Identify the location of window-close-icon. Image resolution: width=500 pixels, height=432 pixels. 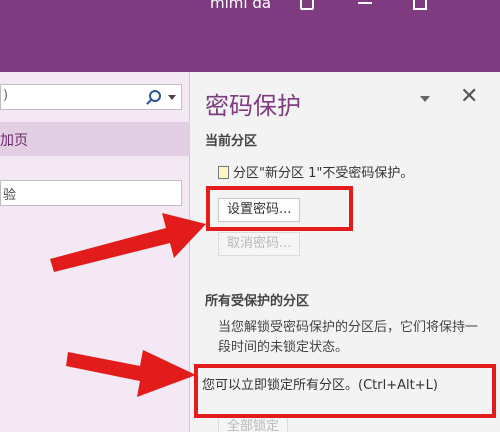
(477, 5).